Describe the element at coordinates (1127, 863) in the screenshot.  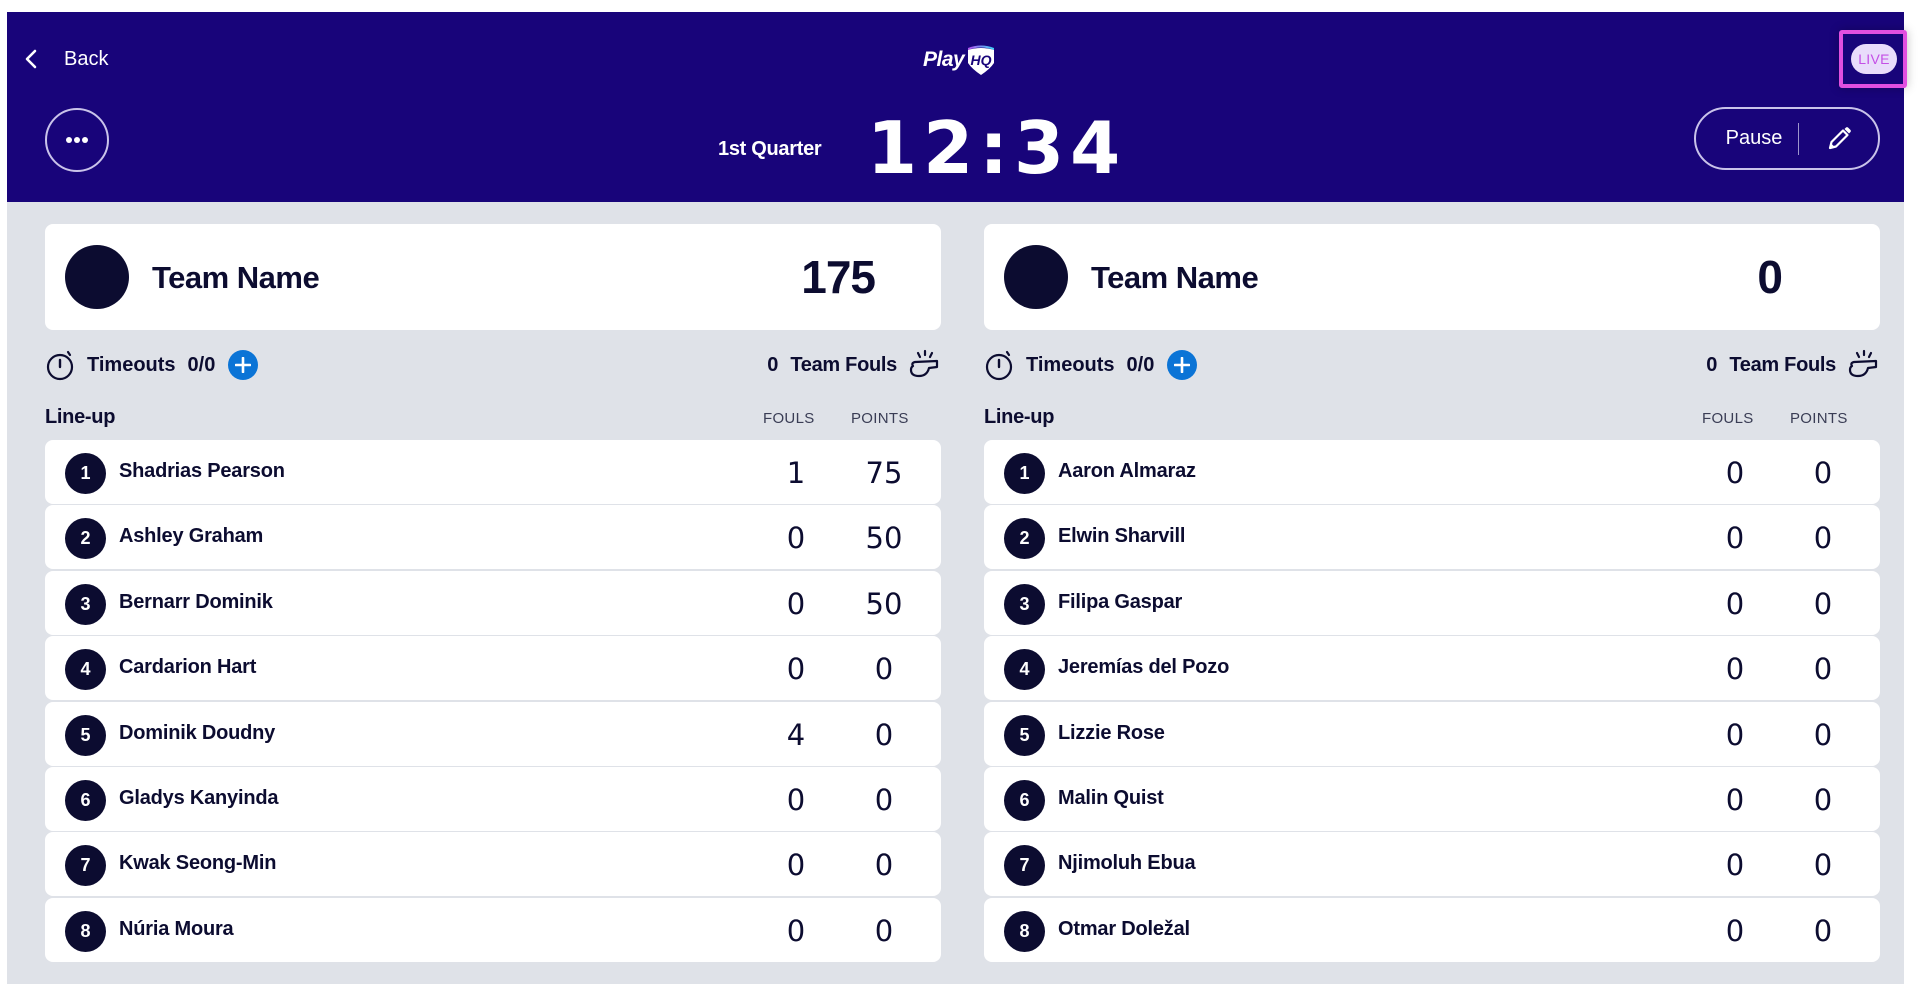
I see `player-name: Njimoluh Ebua` at that location.